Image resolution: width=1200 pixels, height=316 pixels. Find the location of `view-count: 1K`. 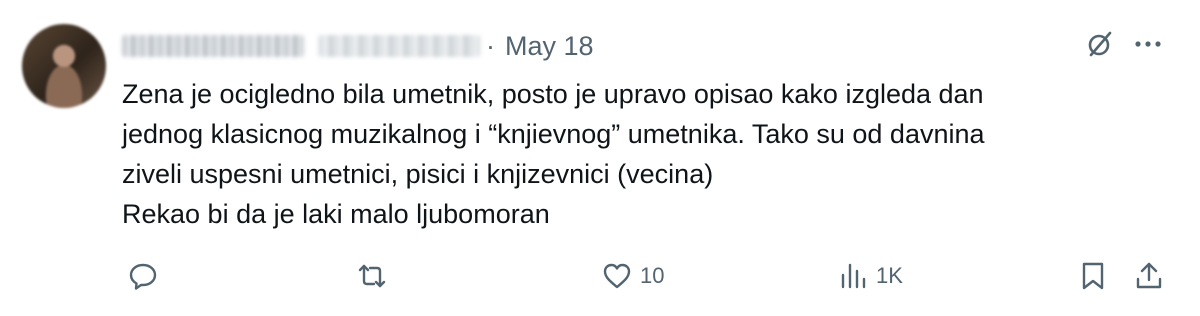

view-count: 1K is located at coordinates (889, 275).